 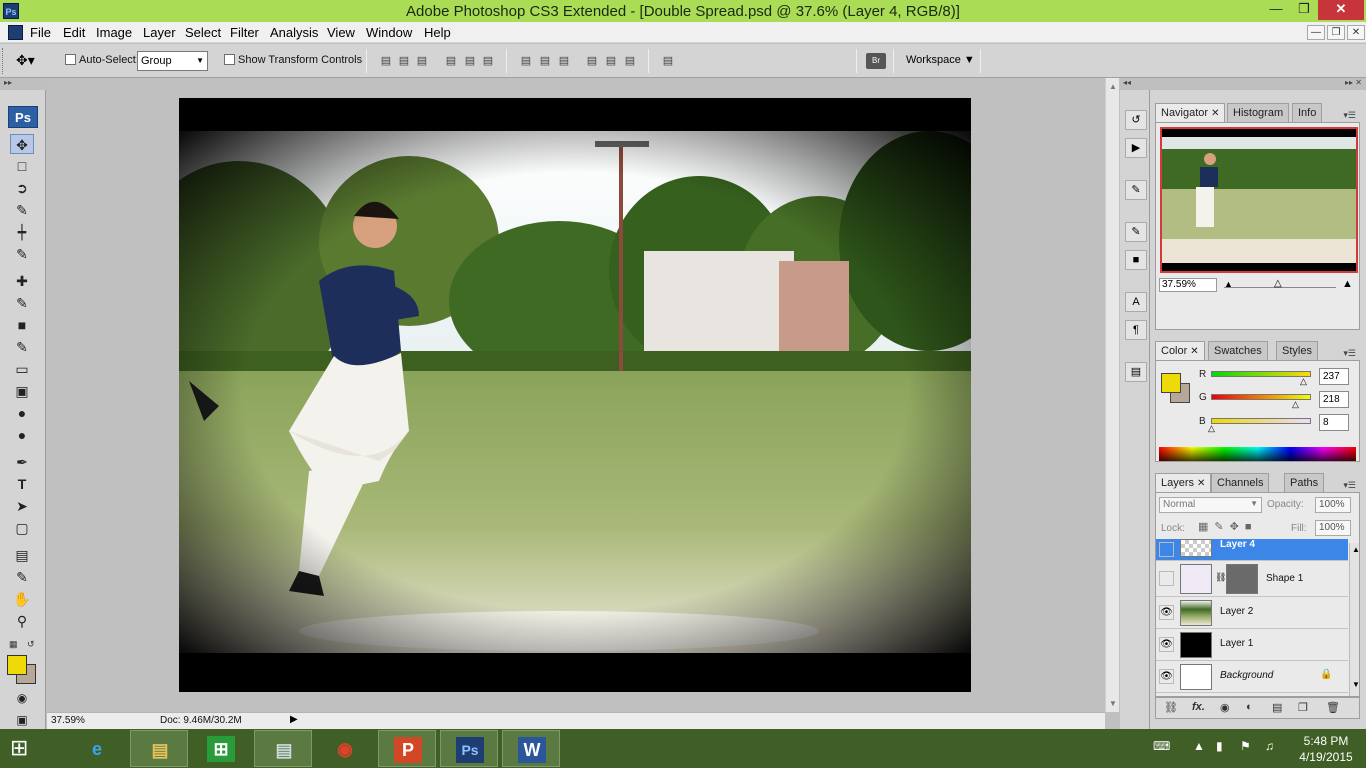 I want to click on menu-window: Window, so click(x=389, y=32).